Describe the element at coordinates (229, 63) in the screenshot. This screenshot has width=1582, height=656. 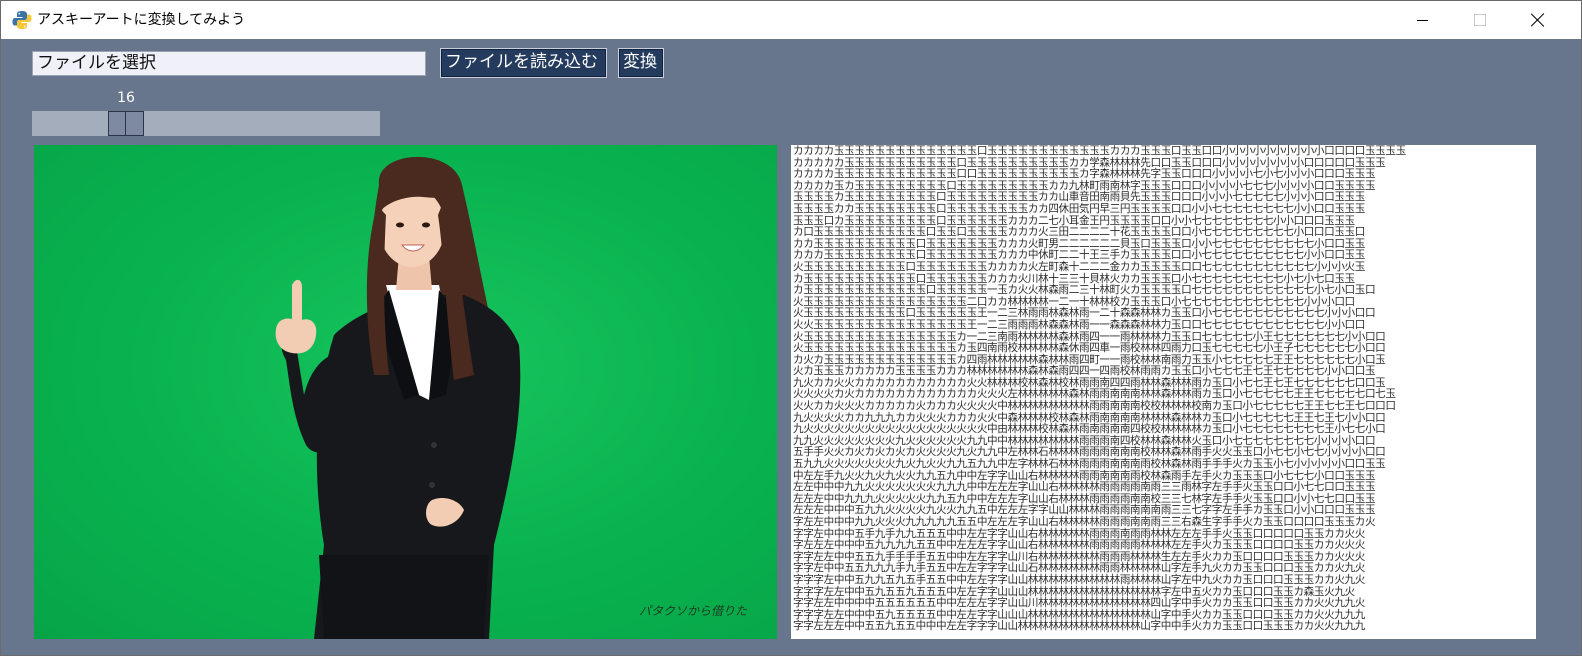
I see `file-path-input: ファイルを選択` at that location.